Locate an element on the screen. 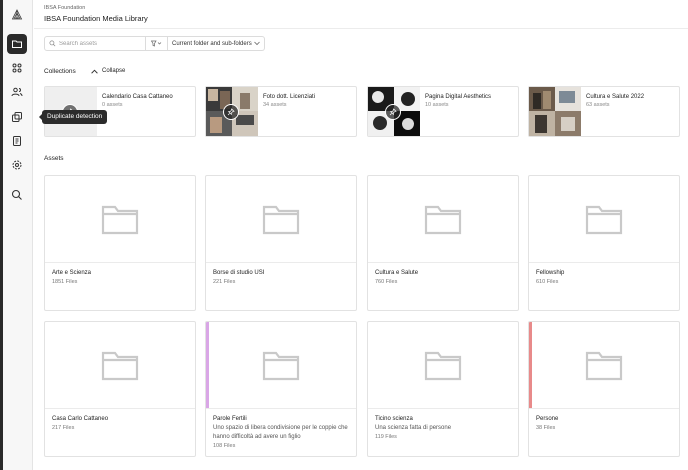 The height and width of the screenshot is (470, 688). sidebar is located at coordinates (18, 235).